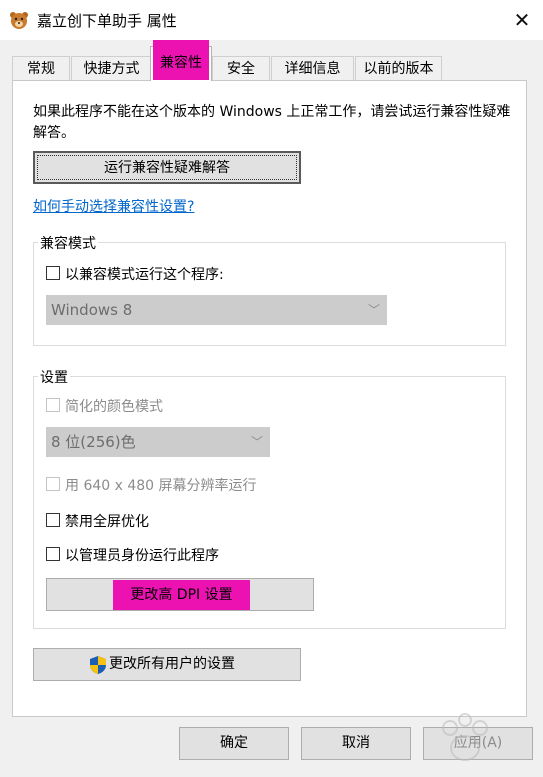 The image size is (543, 777). I want to click on bear-app-icon, so click(19, 20).